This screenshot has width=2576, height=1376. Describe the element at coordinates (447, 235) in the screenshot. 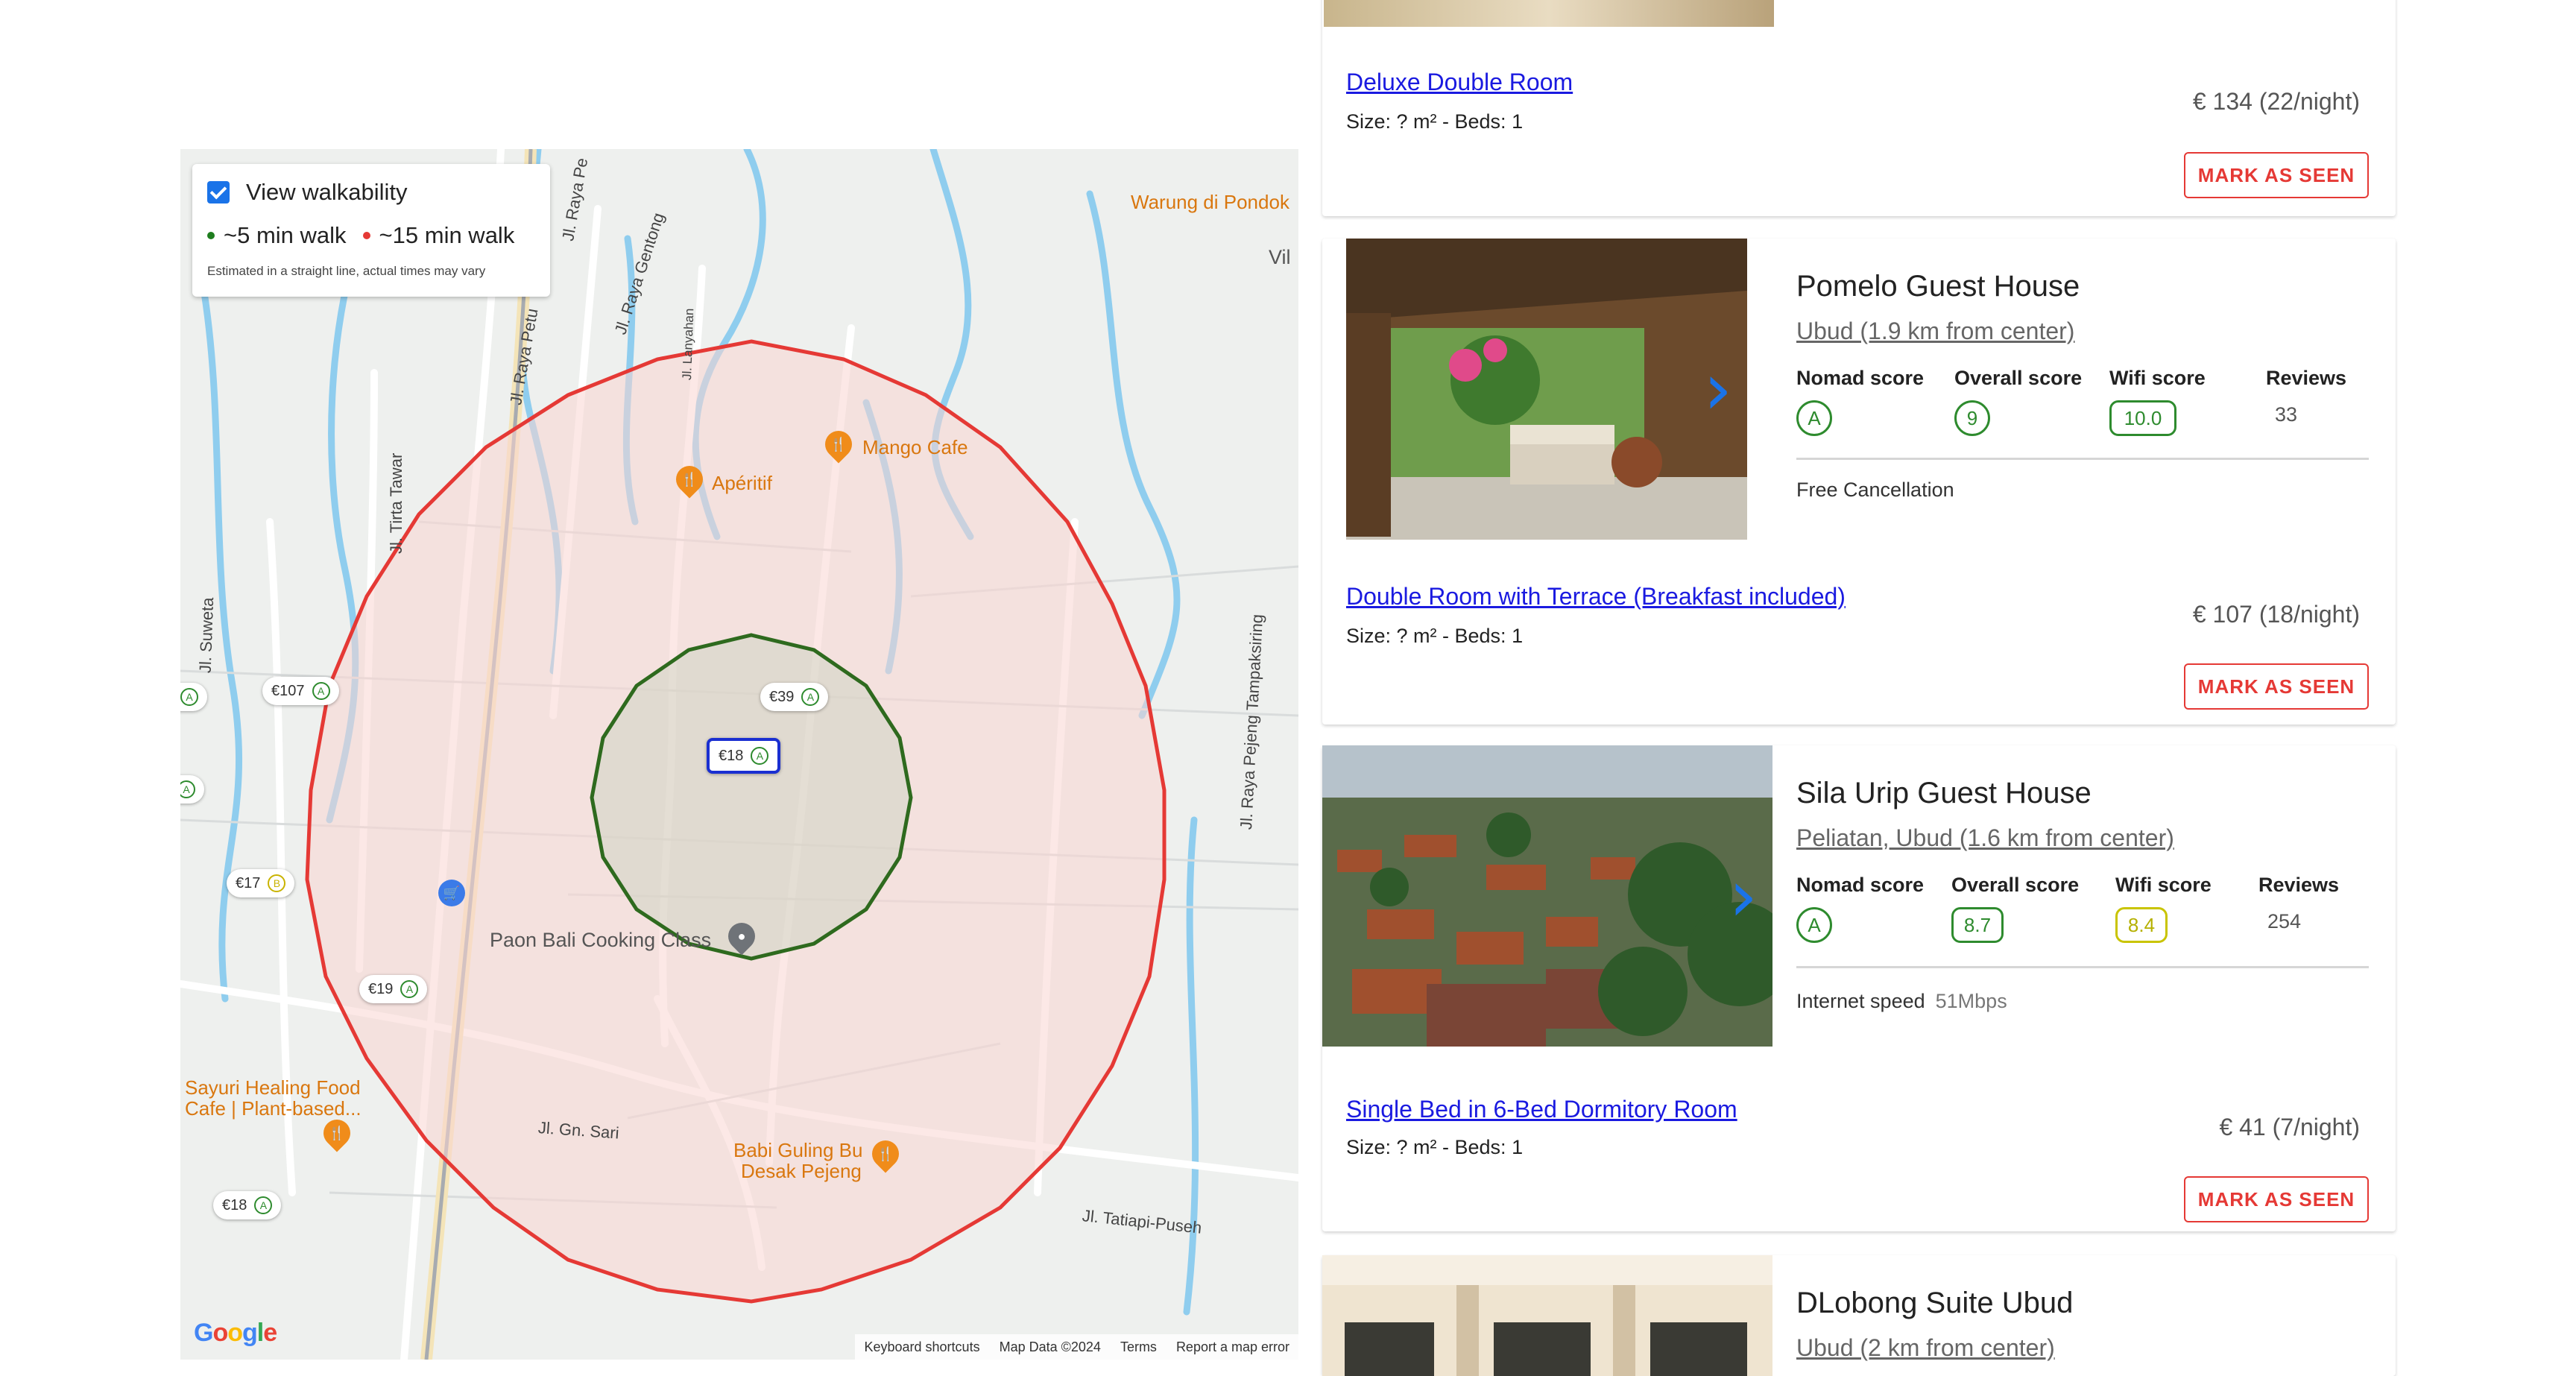

I see `fifteen-min-label: ~15 min walk` at that location.